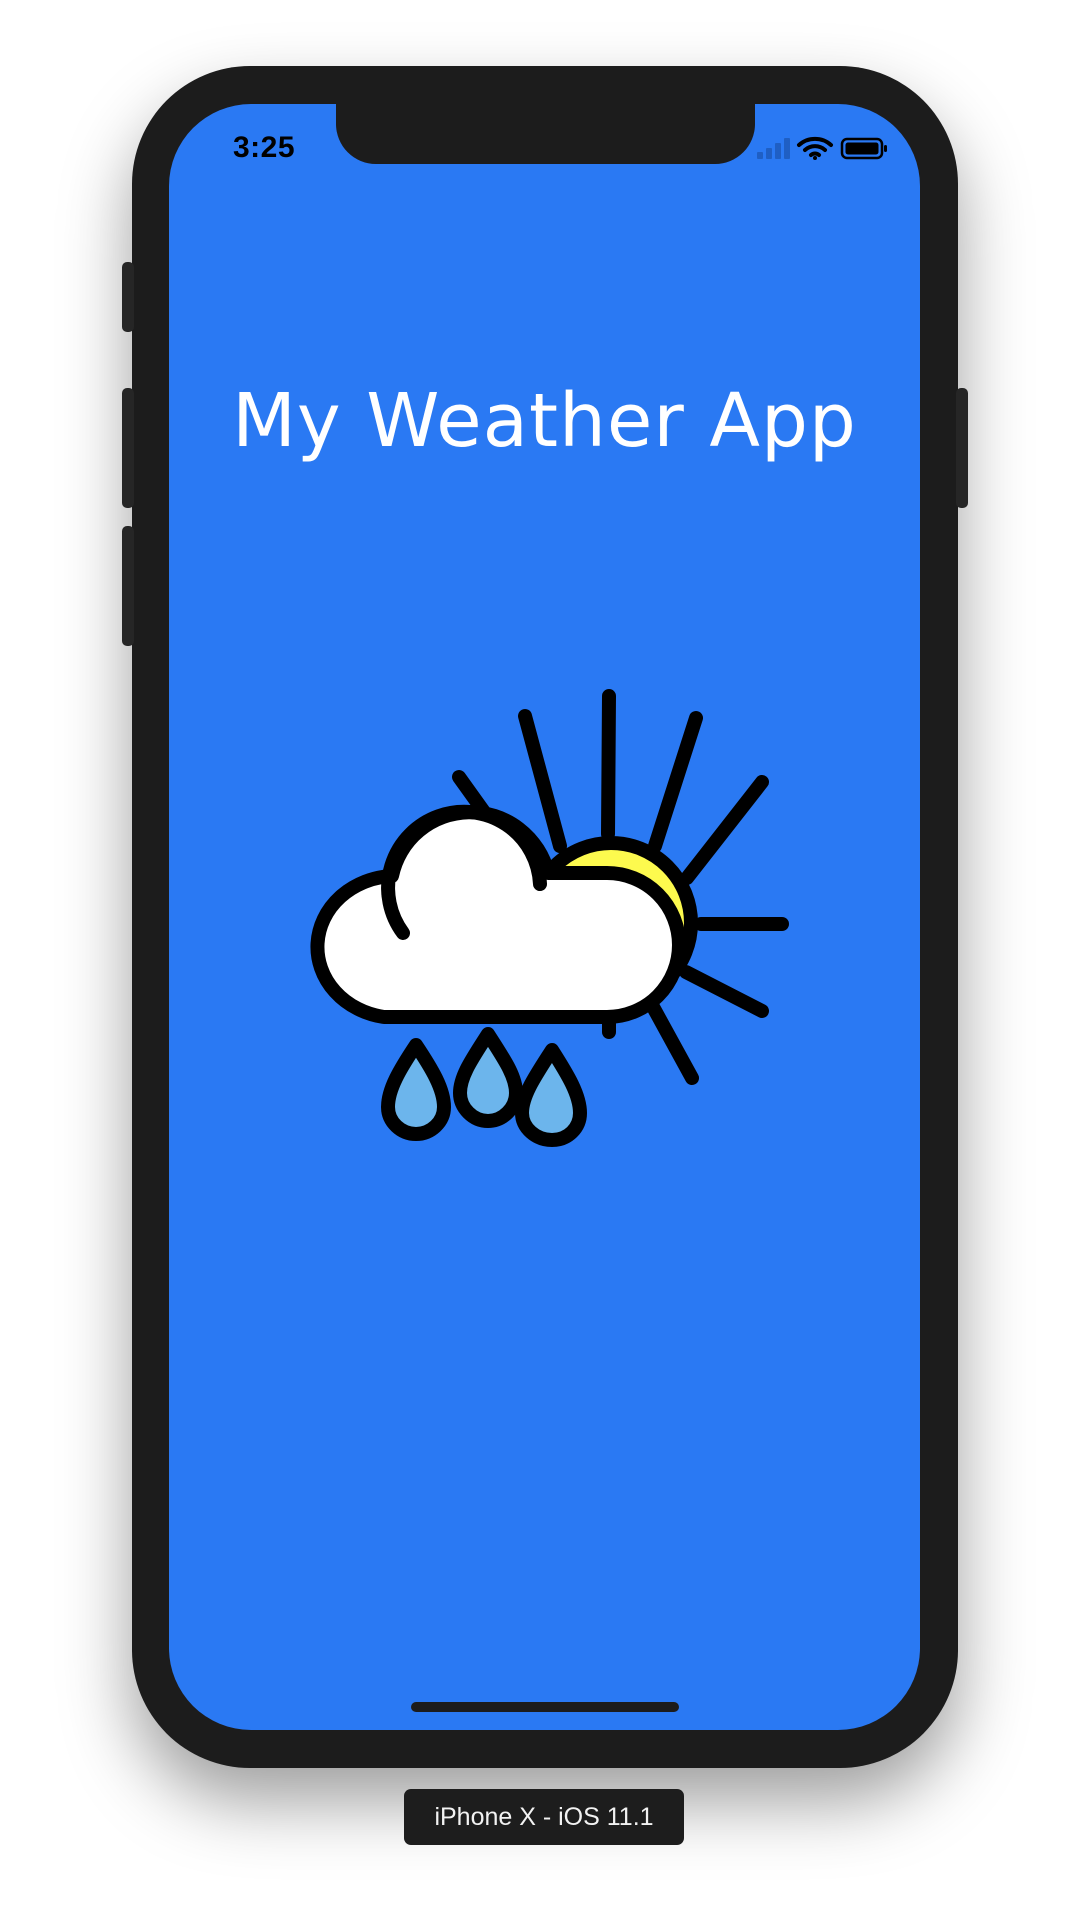 The image size is (1090, 1928). Describe the element at coordinates (488, 1077) in the screenshot. I see `raindrop-middle` at that location.